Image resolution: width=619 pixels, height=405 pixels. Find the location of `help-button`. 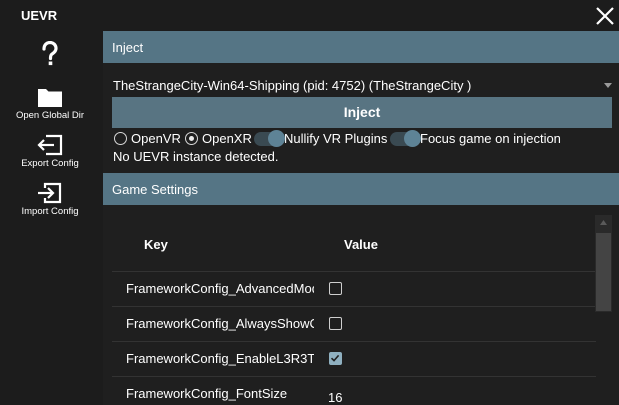

help-button is located at coordinates (50, 54).